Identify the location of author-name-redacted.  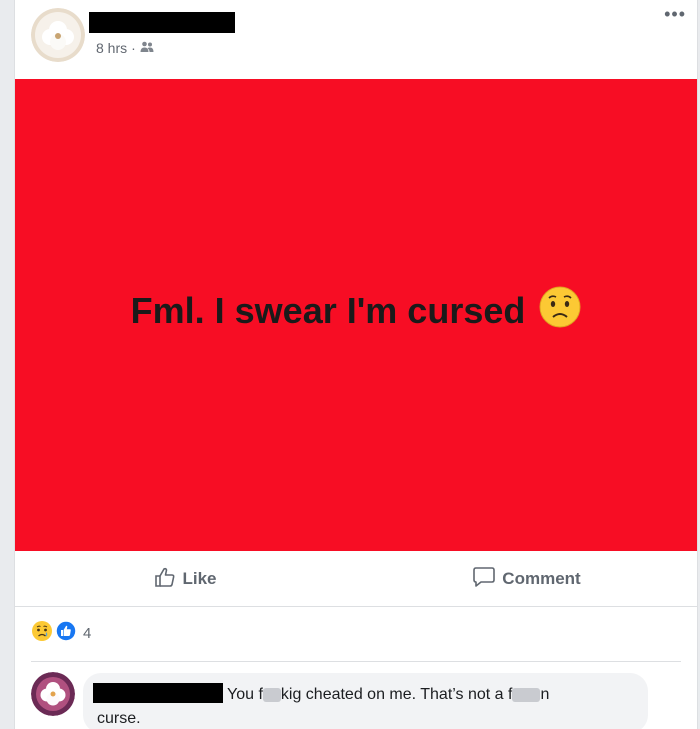
(162, 22).